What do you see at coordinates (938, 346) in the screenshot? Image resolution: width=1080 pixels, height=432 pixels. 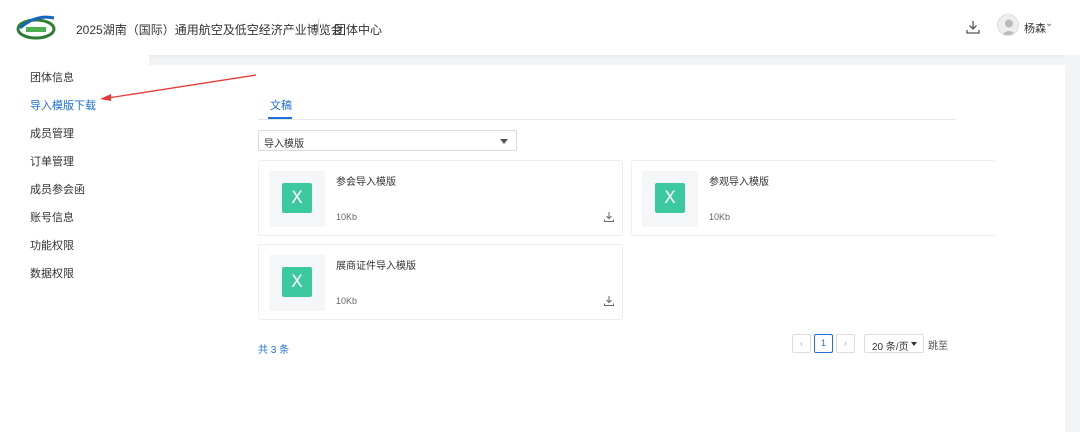 I see `pagination-jump-label: 跳至` at bounding box center [938, 346].